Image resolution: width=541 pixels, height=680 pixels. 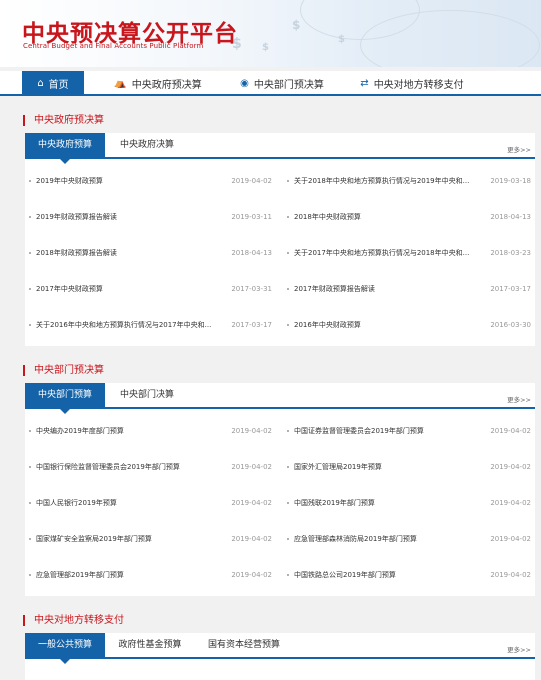 I want to click on item-title: 国家外汇管理局2019年预算, so click(x=338, y=467).